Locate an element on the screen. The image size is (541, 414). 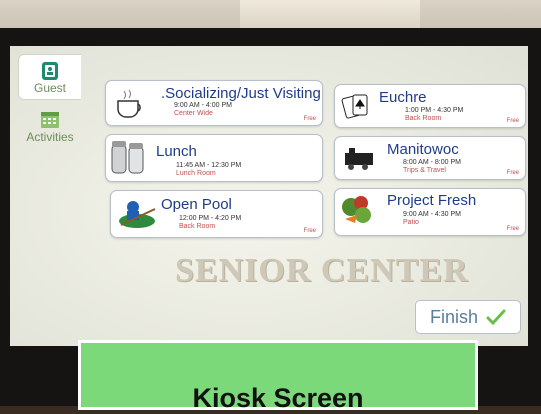
activity-time: 9:00 AM - 4:00 PM is located at coordinates (203, 105).